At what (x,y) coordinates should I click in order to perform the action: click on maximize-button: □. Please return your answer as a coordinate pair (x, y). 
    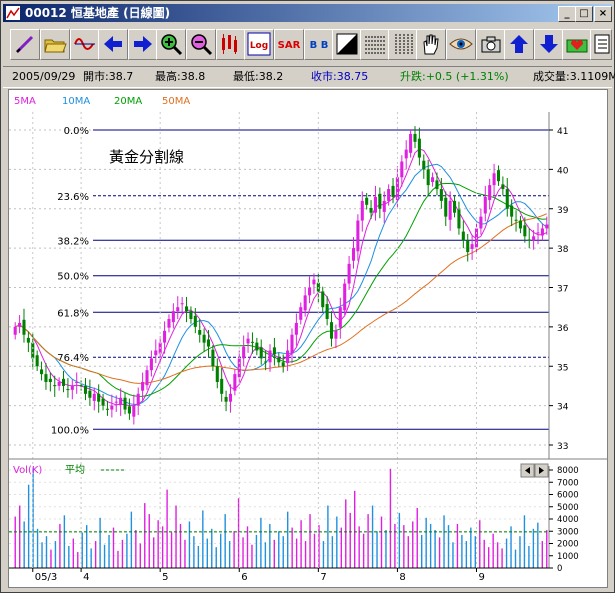
    Looking at the image, I should click on (584, 14).